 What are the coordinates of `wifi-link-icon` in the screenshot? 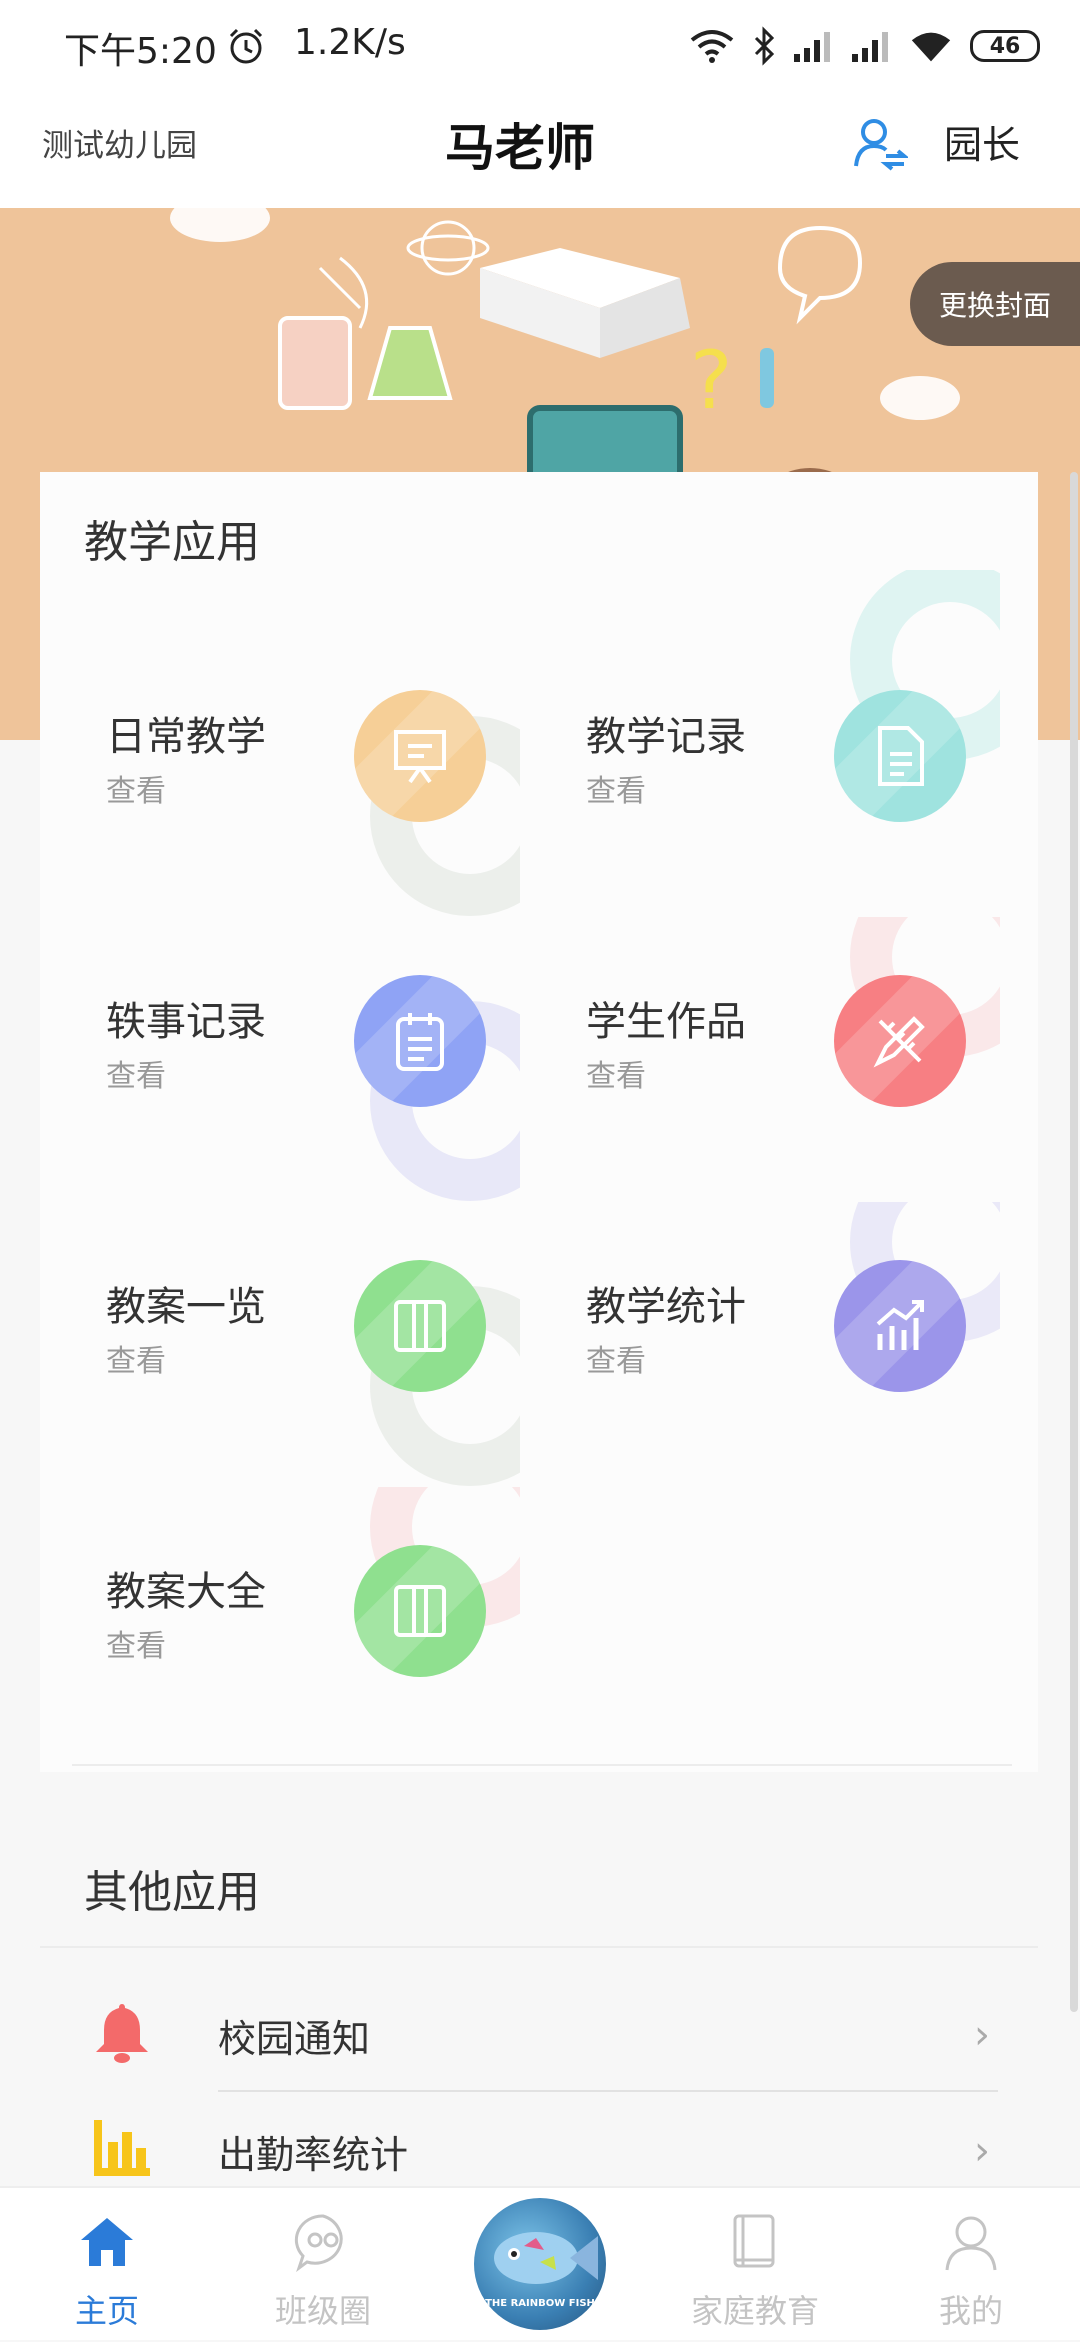 It's located at (712, 46).